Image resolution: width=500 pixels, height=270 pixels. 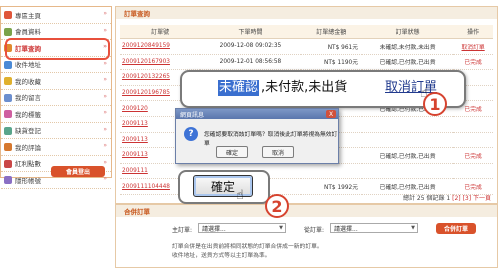 I want to click on hand-cursor-icon: ☝, so click(x=240, y=195).